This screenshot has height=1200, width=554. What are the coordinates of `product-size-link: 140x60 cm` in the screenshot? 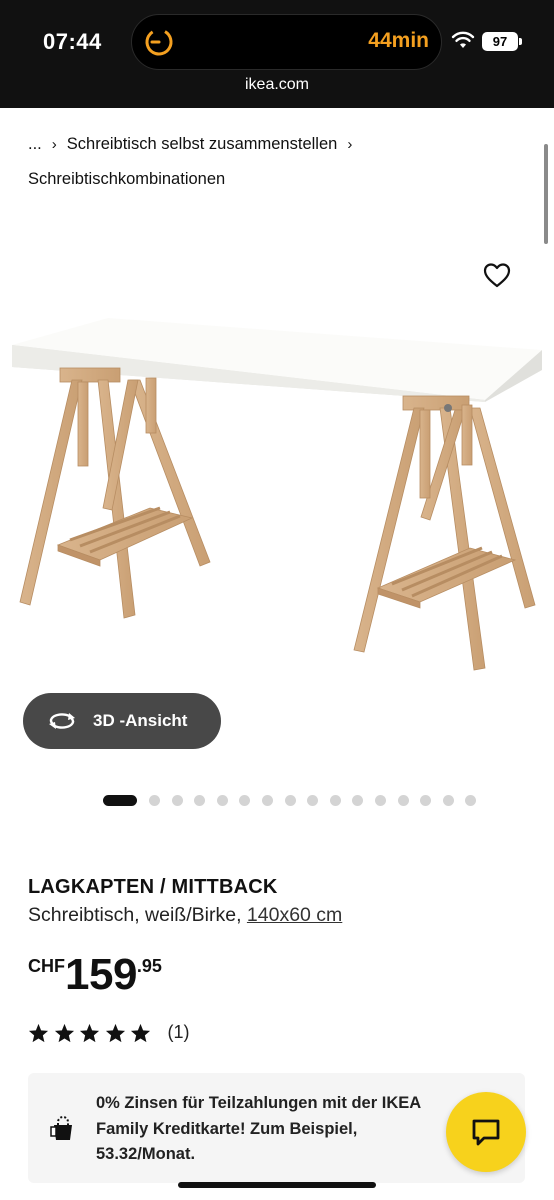 It's located at (294, 915).